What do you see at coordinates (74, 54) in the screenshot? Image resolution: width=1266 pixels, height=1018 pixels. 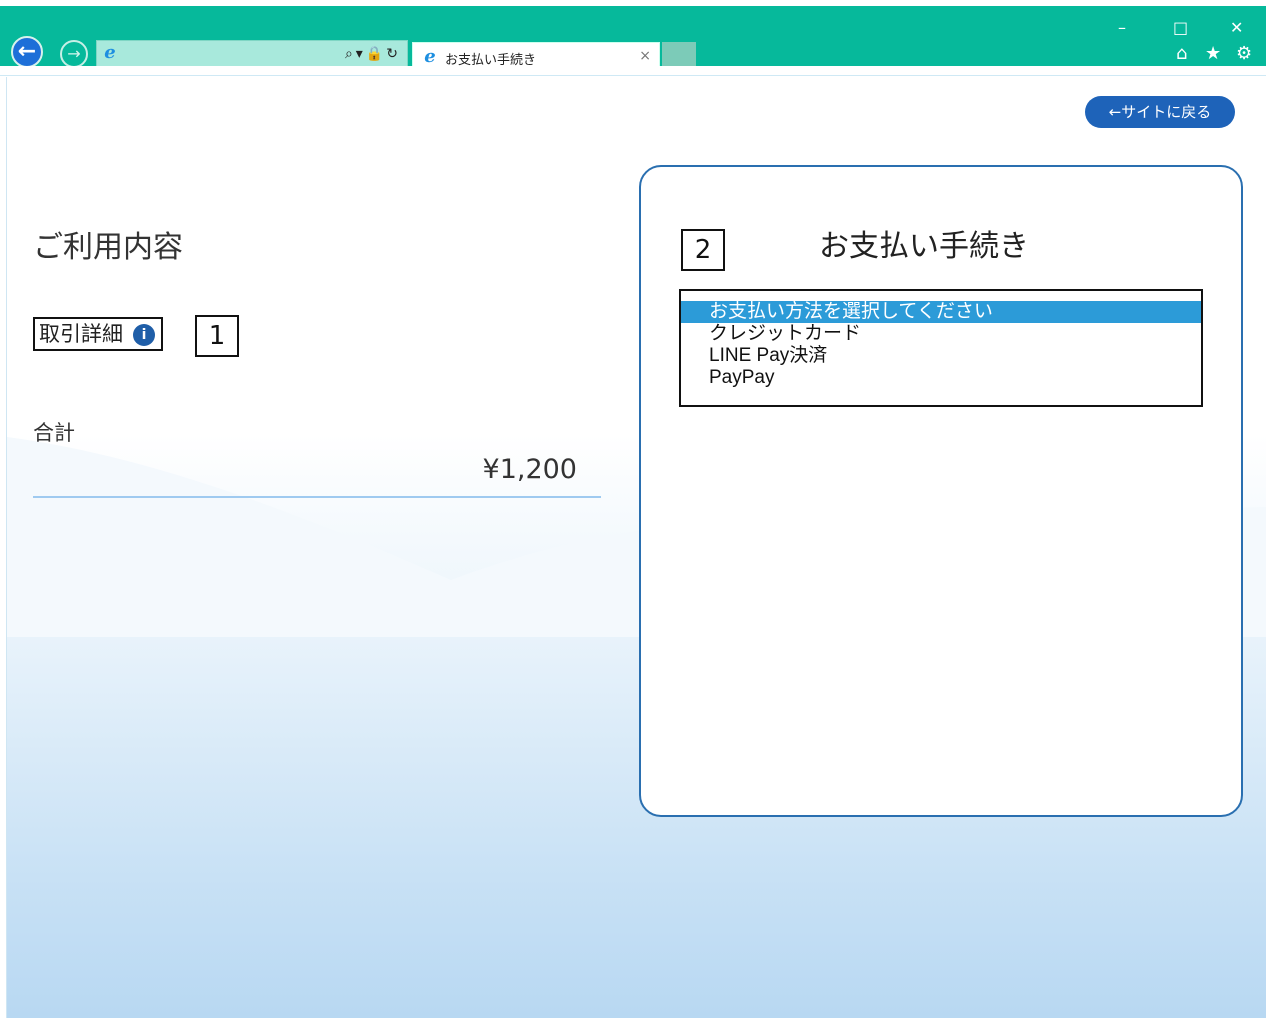 I see `forward-button: →` at bounding box center [74, 54].